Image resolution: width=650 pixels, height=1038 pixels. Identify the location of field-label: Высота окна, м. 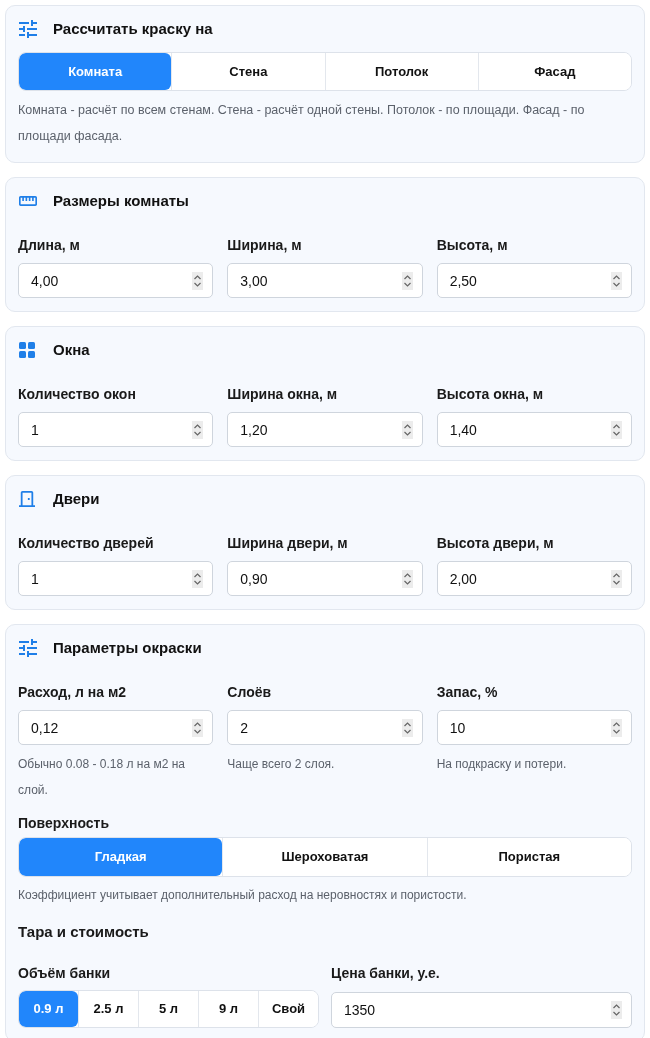
(490, 394).